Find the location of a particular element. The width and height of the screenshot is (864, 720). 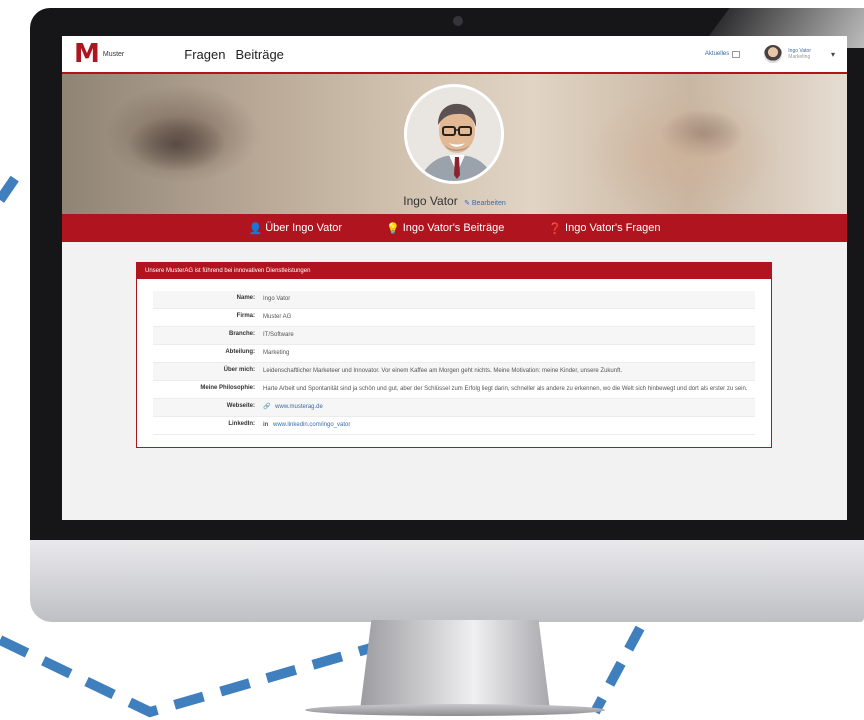

dashed-line-right is located at coordinates (617, 670).